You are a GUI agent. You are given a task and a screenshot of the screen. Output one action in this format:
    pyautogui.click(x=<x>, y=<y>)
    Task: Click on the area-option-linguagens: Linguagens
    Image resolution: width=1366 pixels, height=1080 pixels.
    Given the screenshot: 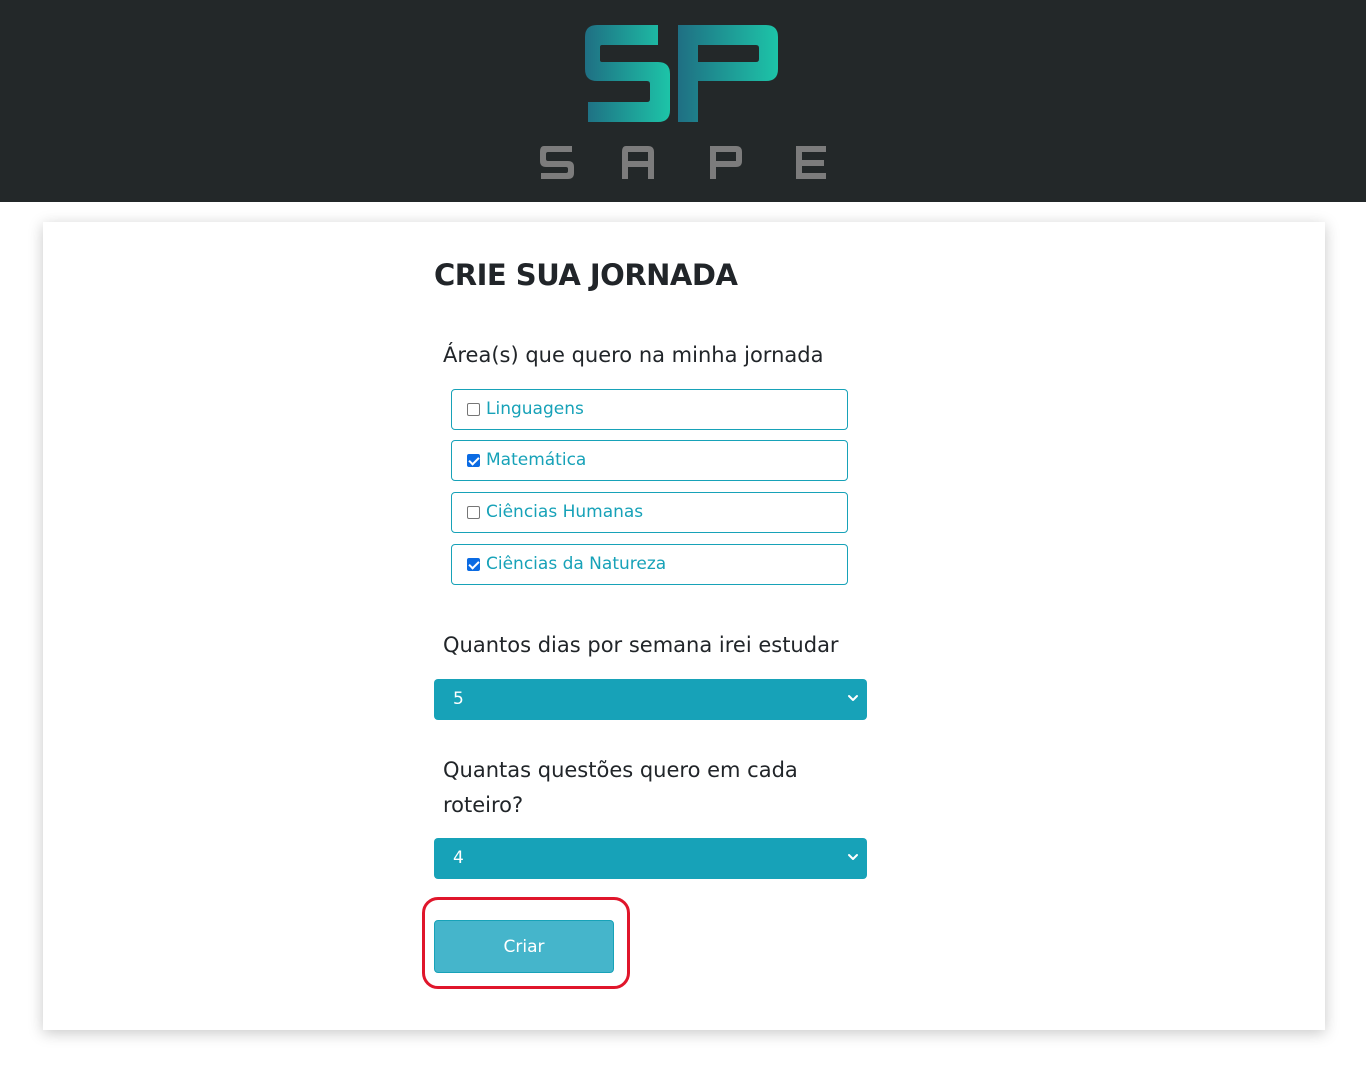 What is the action you would take?
    pyautogui.click(x=649, y=409)
    